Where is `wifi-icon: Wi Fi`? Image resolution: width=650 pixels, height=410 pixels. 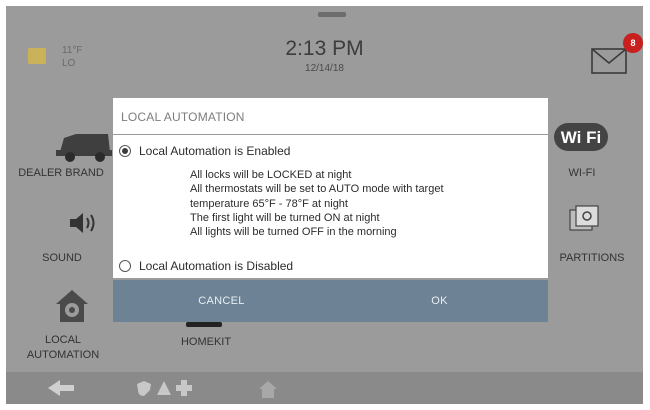 wifi-icon: Wi Fi is located at coordinates (581, 137).